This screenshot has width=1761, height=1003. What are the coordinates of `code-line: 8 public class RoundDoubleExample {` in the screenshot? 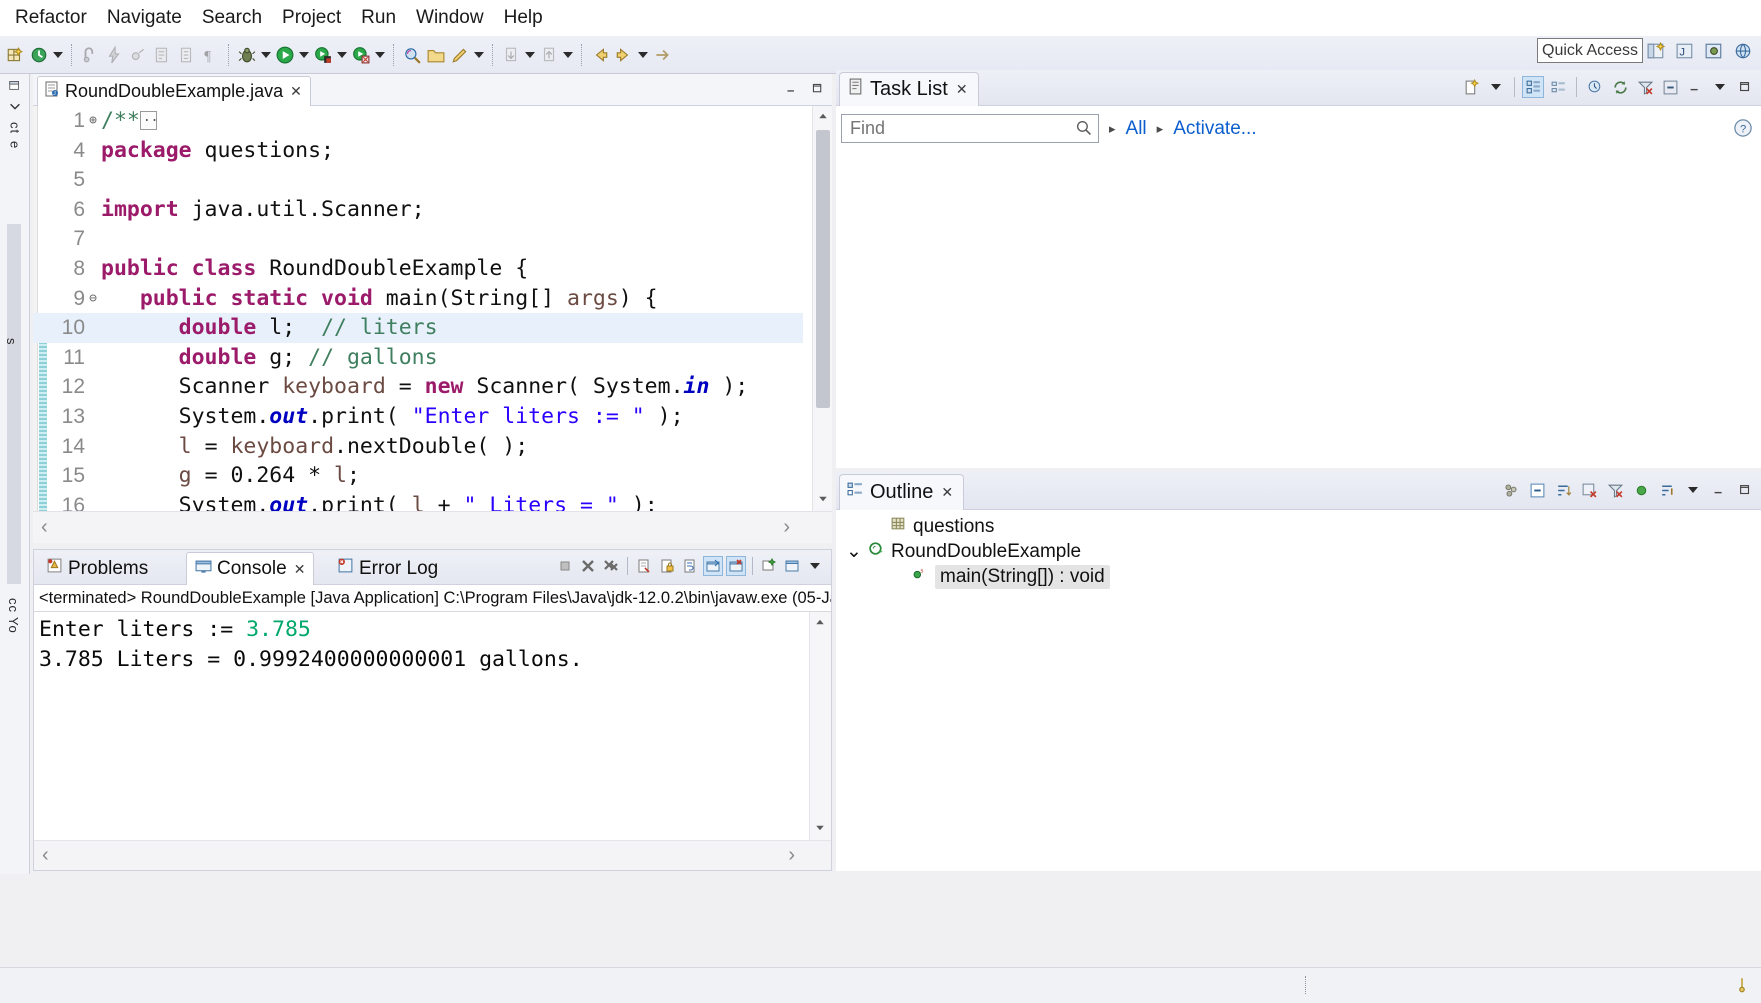 It's located at (418, 269).